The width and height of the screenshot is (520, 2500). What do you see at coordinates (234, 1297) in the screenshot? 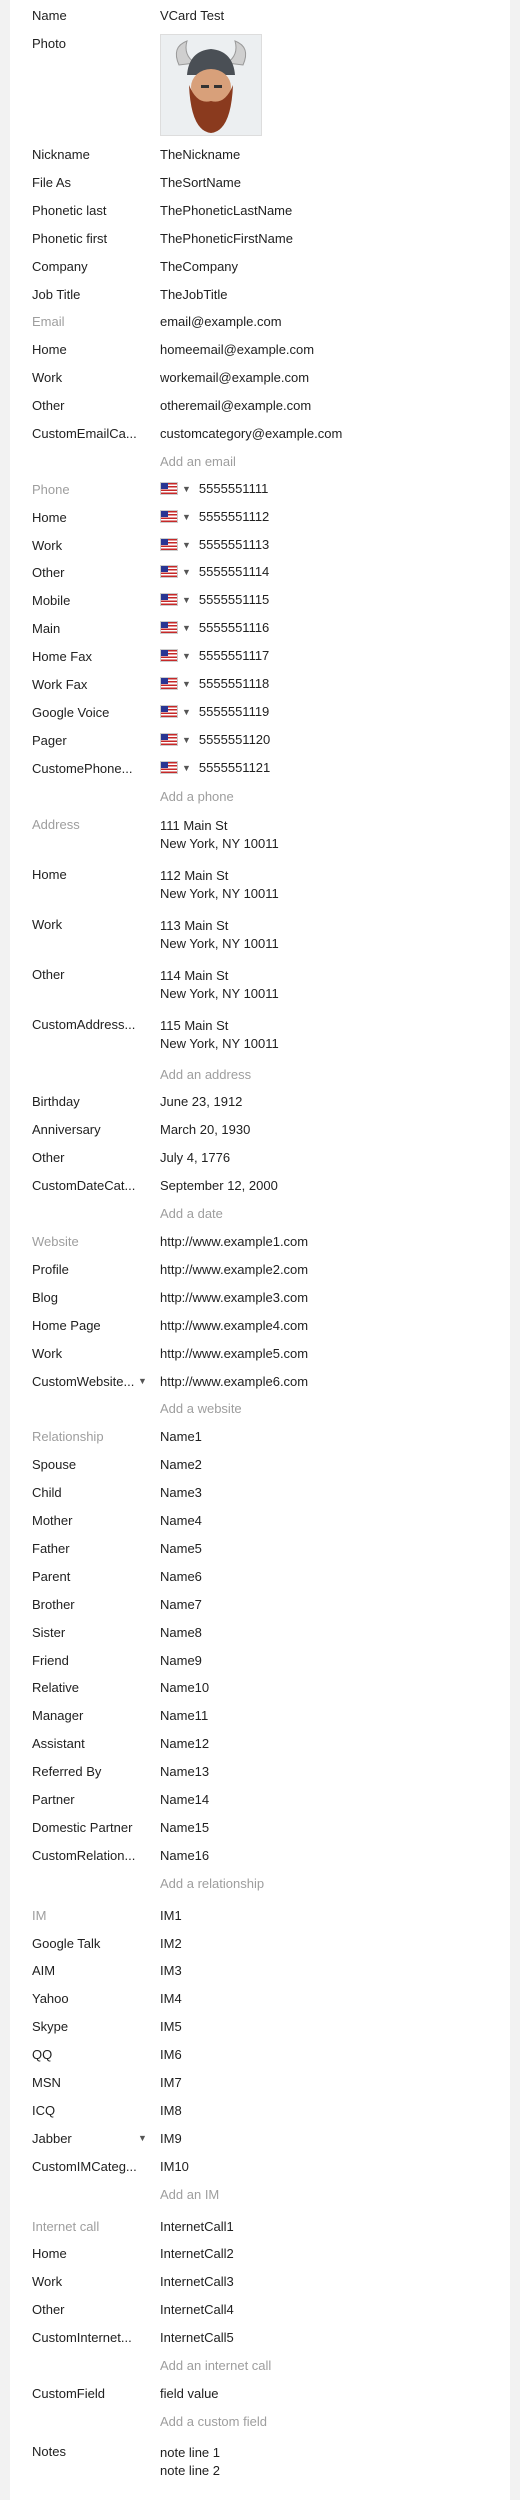
I see `website-row-value: http://www.example3.com` at bounding box center [234, 1297].